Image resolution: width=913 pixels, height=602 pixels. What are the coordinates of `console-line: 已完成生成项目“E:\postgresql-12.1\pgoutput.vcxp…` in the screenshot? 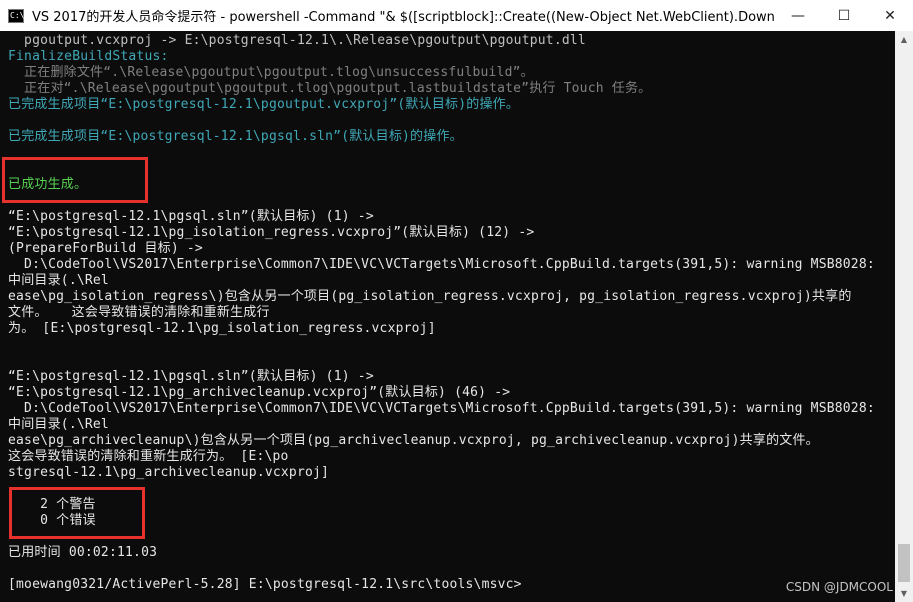 It's located at (264, 104).